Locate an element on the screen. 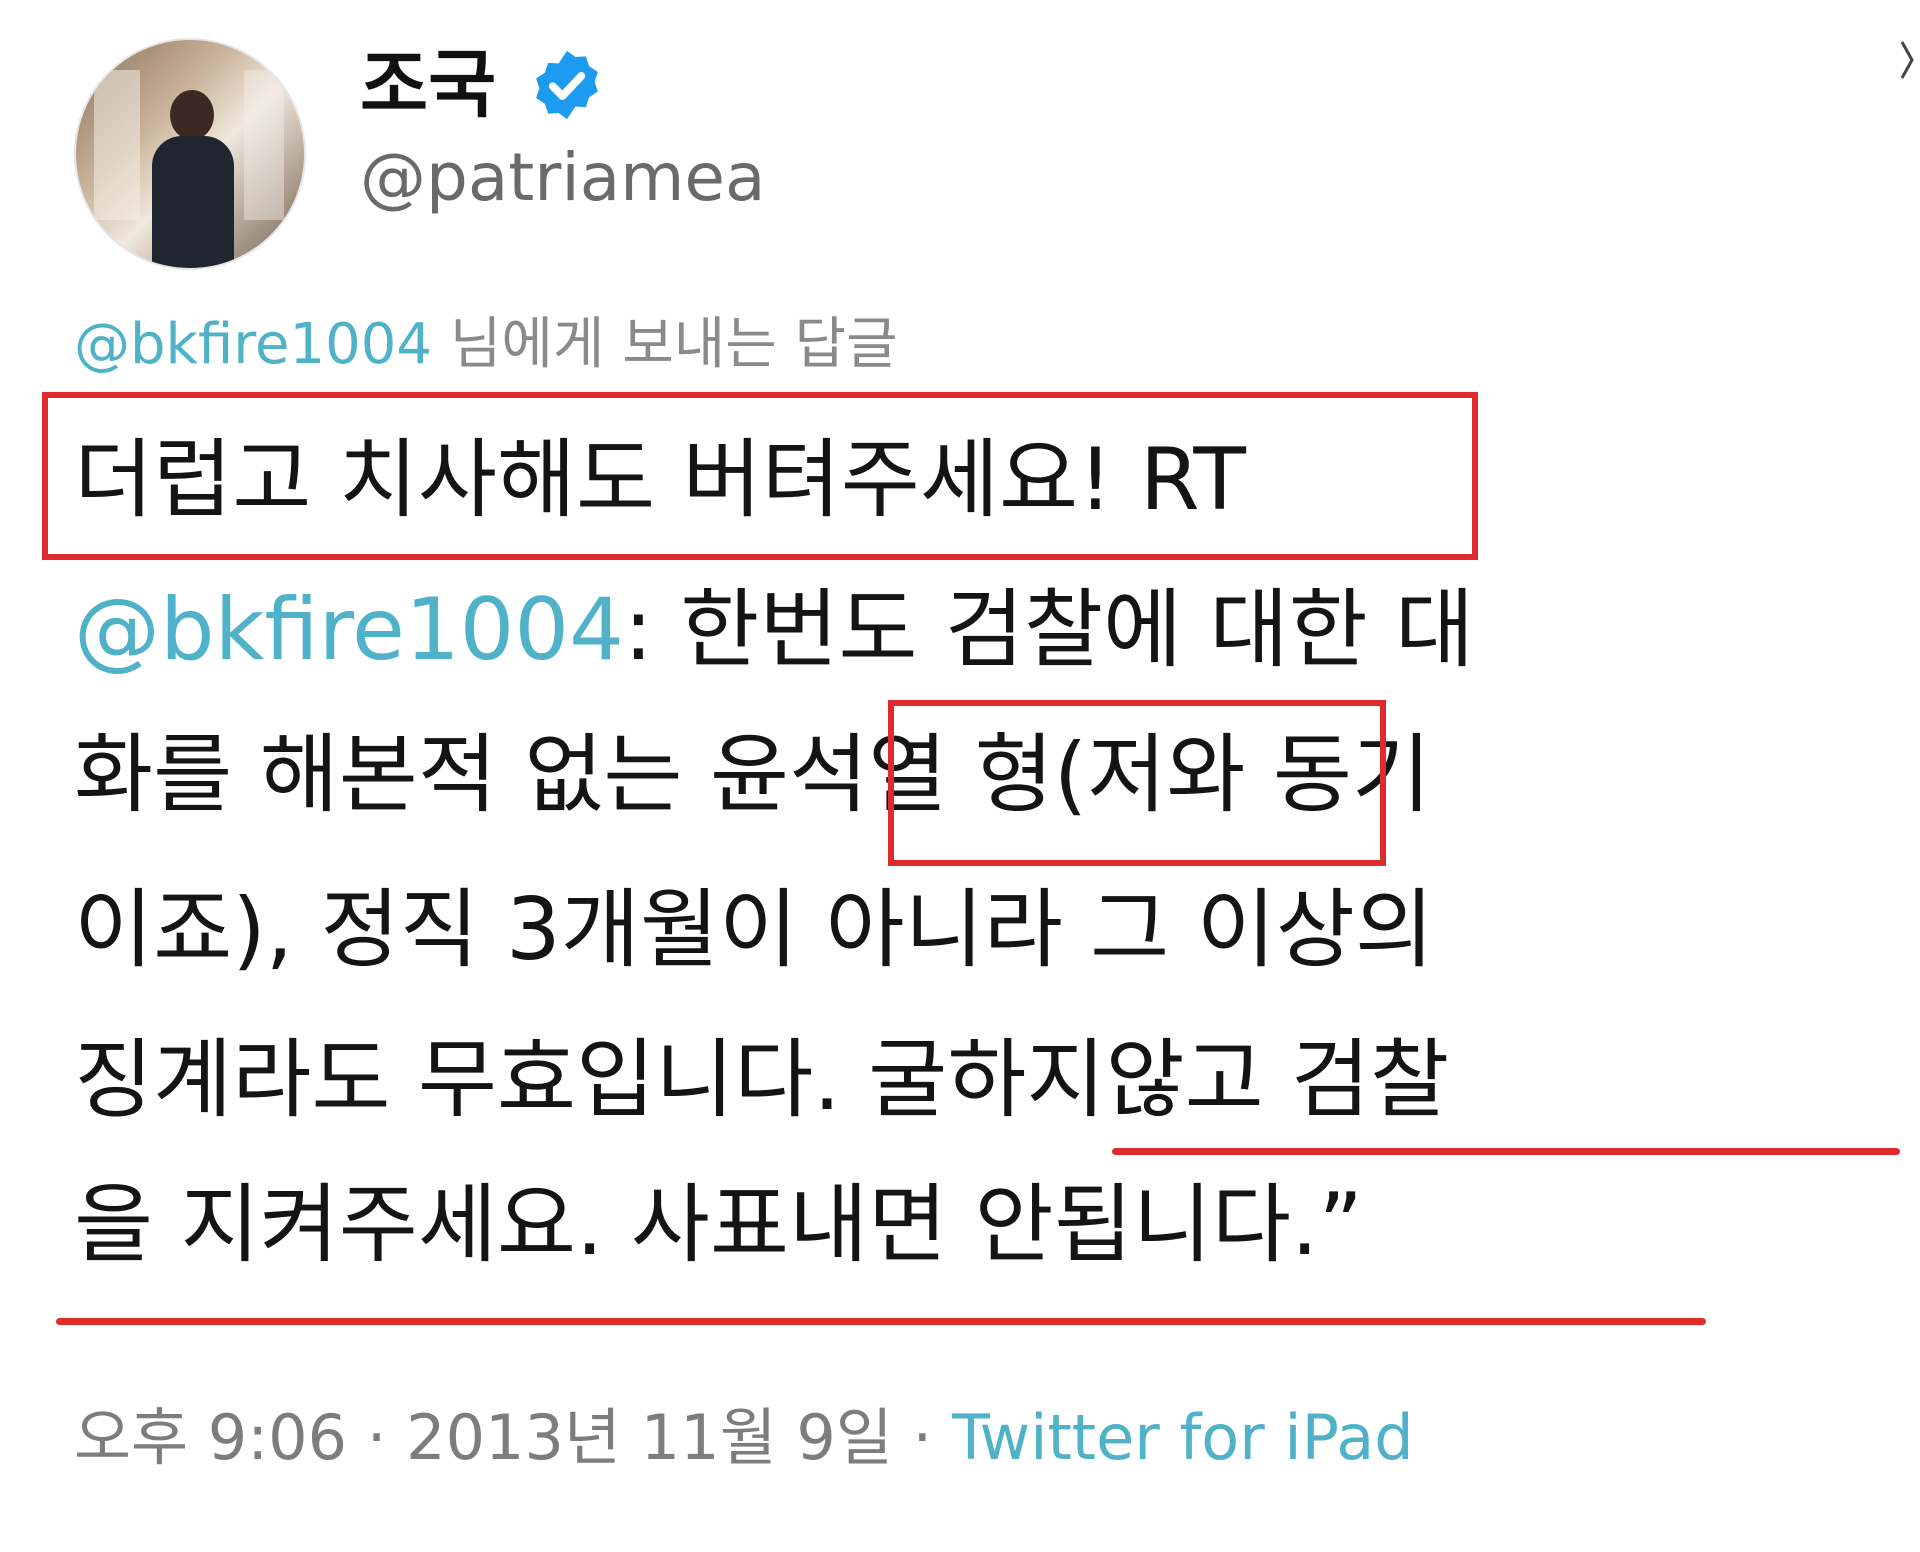 The height and width of the screenshot is (1552, 1920). author-name: 조국 is located at coordinates (428, 85).